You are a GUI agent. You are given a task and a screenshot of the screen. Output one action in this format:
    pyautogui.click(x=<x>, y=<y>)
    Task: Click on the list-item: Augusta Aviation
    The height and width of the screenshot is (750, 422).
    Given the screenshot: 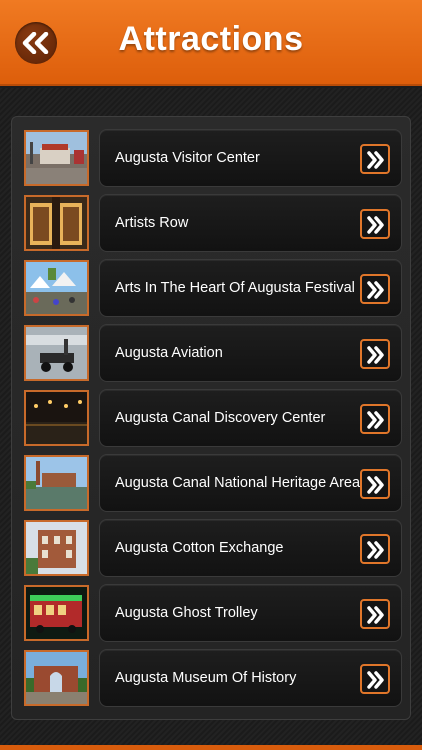 What is the action you would take?
    pyautogui.click(x=213, y=353)
    